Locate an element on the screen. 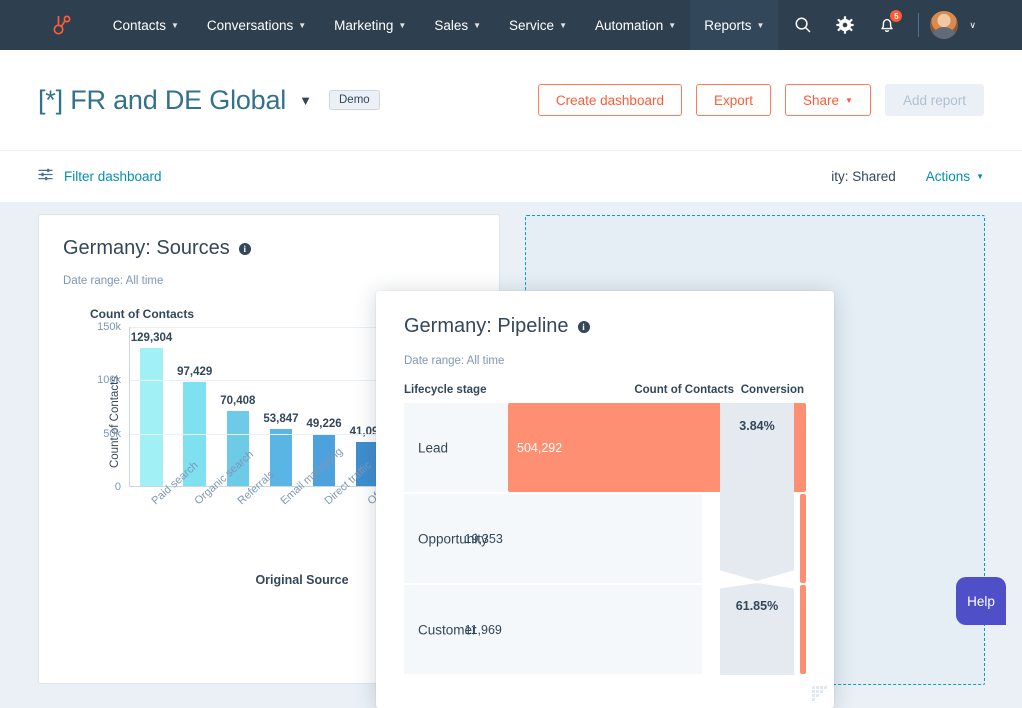 This screenshot has width=1022, height=708. card-date-range: Date range: All time is located at coordinates (113, 281).